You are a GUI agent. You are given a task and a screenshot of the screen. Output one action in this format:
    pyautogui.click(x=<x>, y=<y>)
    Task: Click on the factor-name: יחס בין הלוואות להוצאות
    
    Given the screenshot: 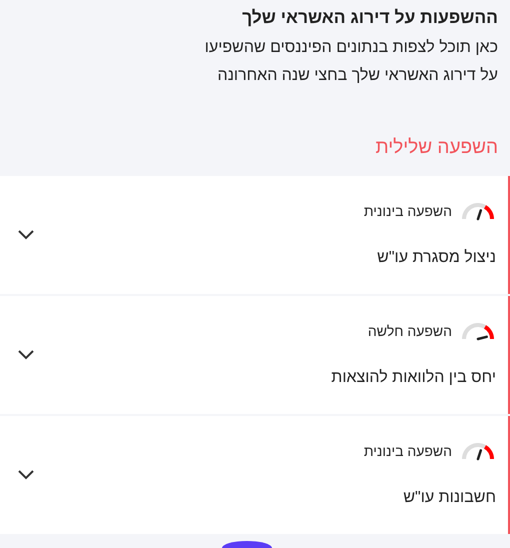 What is the action you would take?
    pyautogui.click(x=413, y=378)
    